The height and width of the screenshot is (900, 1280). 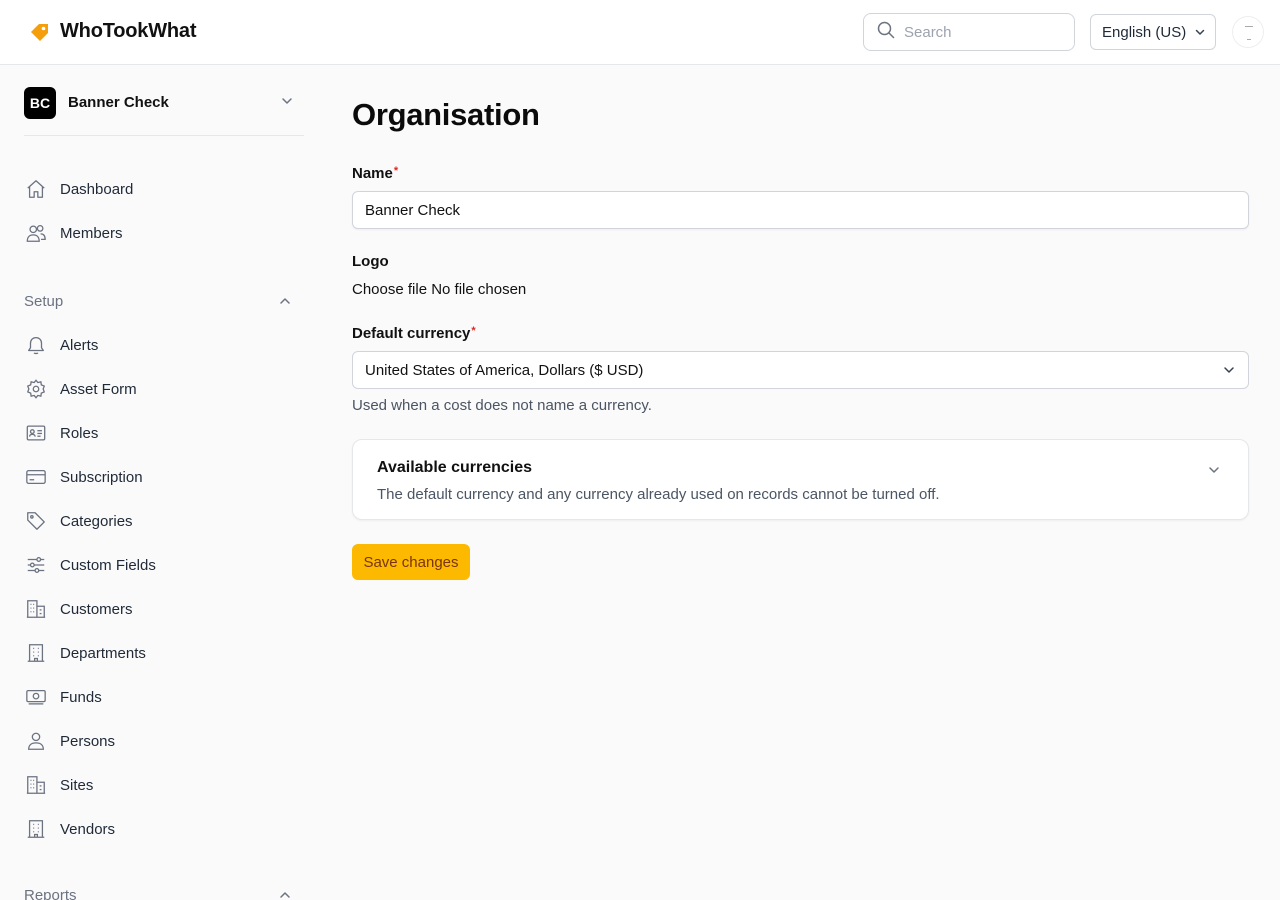 What do you see at coordinates (36, 389) in the screenshot?
I see `gear-icon` at bounding box center [36, 389].